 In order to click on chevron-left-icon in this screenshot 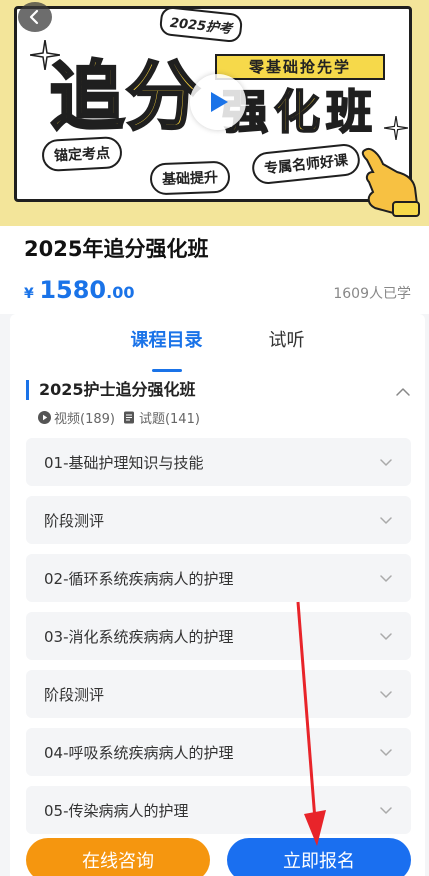, I will do `click(34, 17)`.